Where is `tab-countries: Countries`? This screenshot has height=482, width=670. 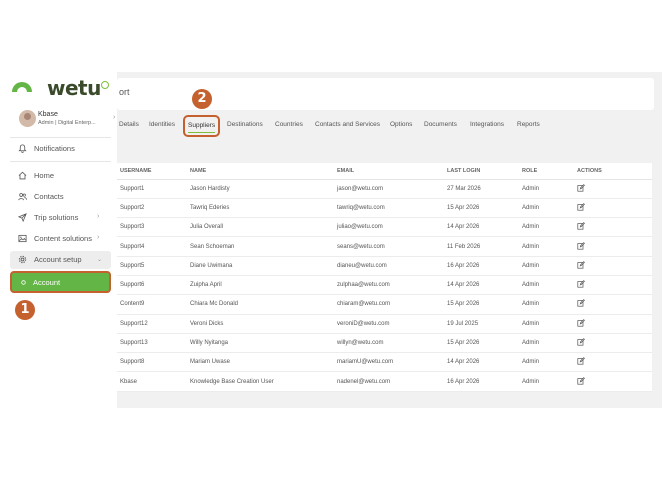 tab-countries: Countries is located at coordinates (289, 125).